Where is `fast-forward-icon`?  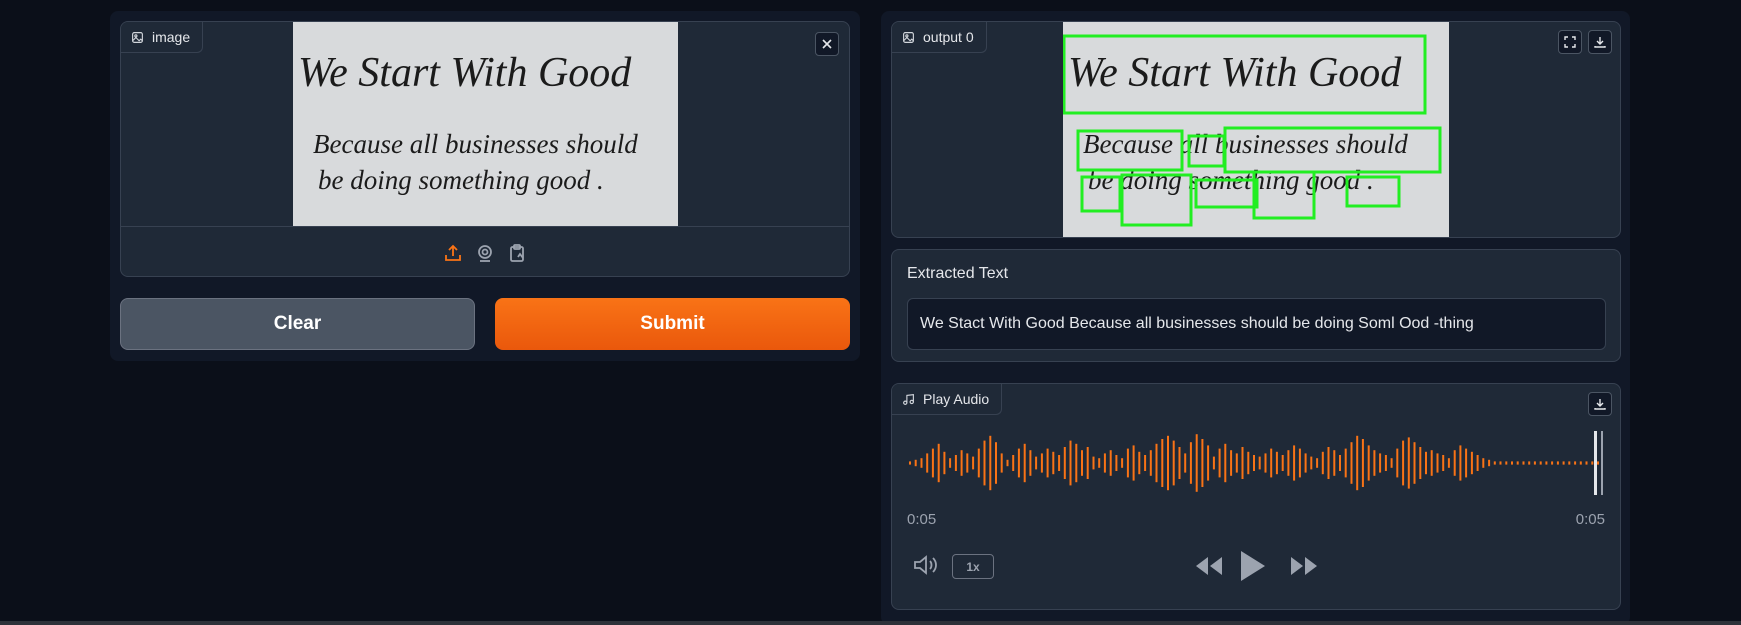
fast-forward-icon is located at coordinates (1304, 566).